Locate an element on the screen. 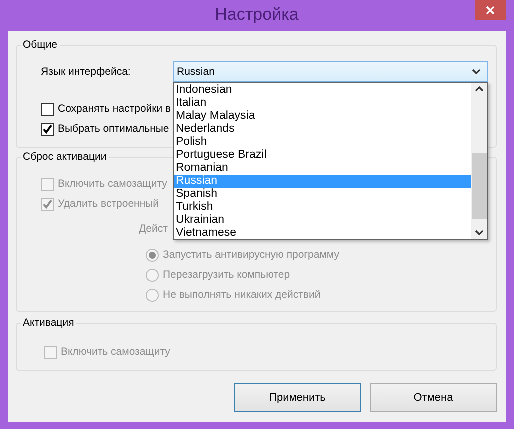  group-title: Общие is located at coordinates (40, 45).